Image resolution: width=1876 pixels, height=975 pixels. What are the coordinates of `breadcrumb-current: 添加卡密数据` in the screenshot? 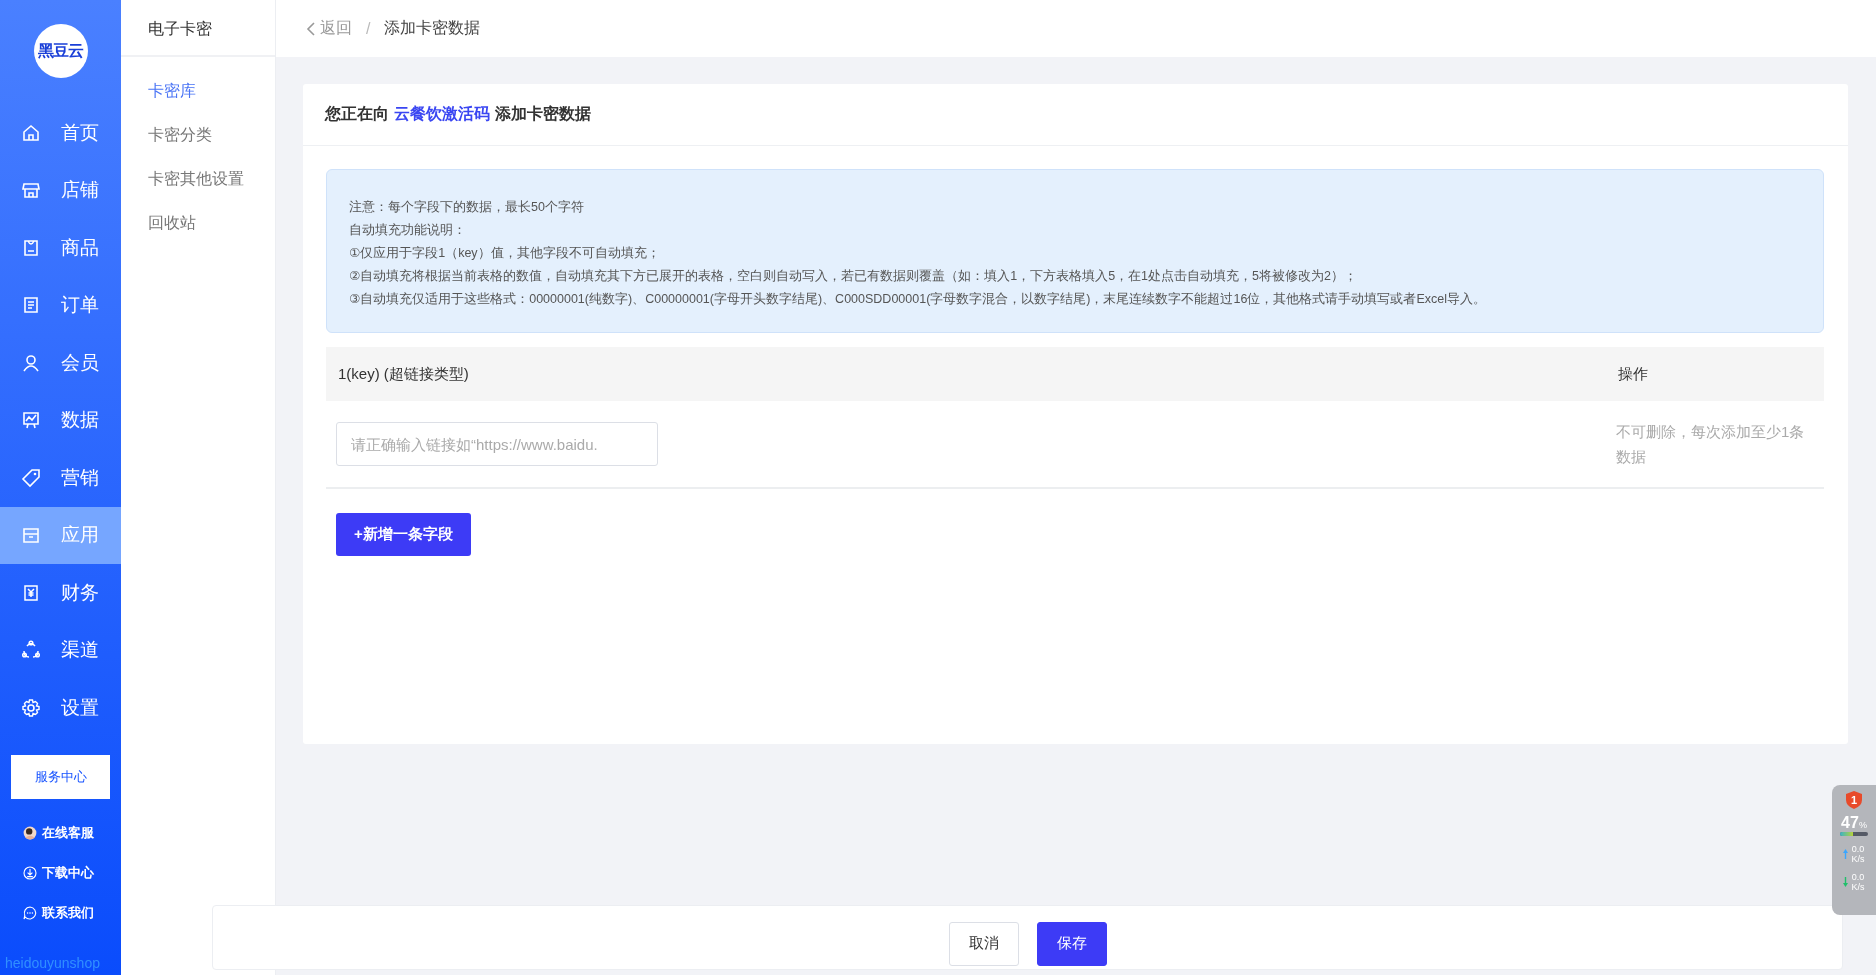 It's located at (432, 28).